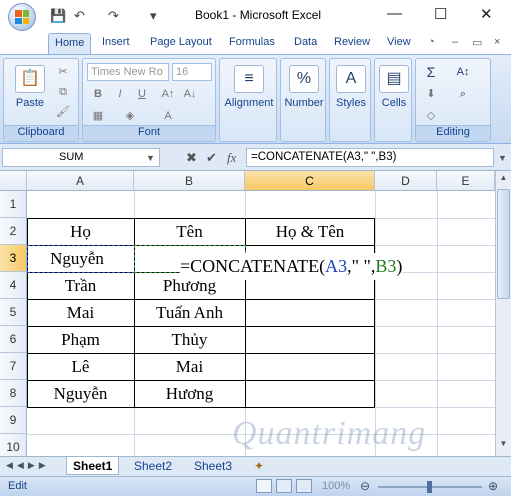  I want to click on font-group: Times New Ro 16 B I U A↑ A↓ ▦ ◈ A Font, so click(149, 100).